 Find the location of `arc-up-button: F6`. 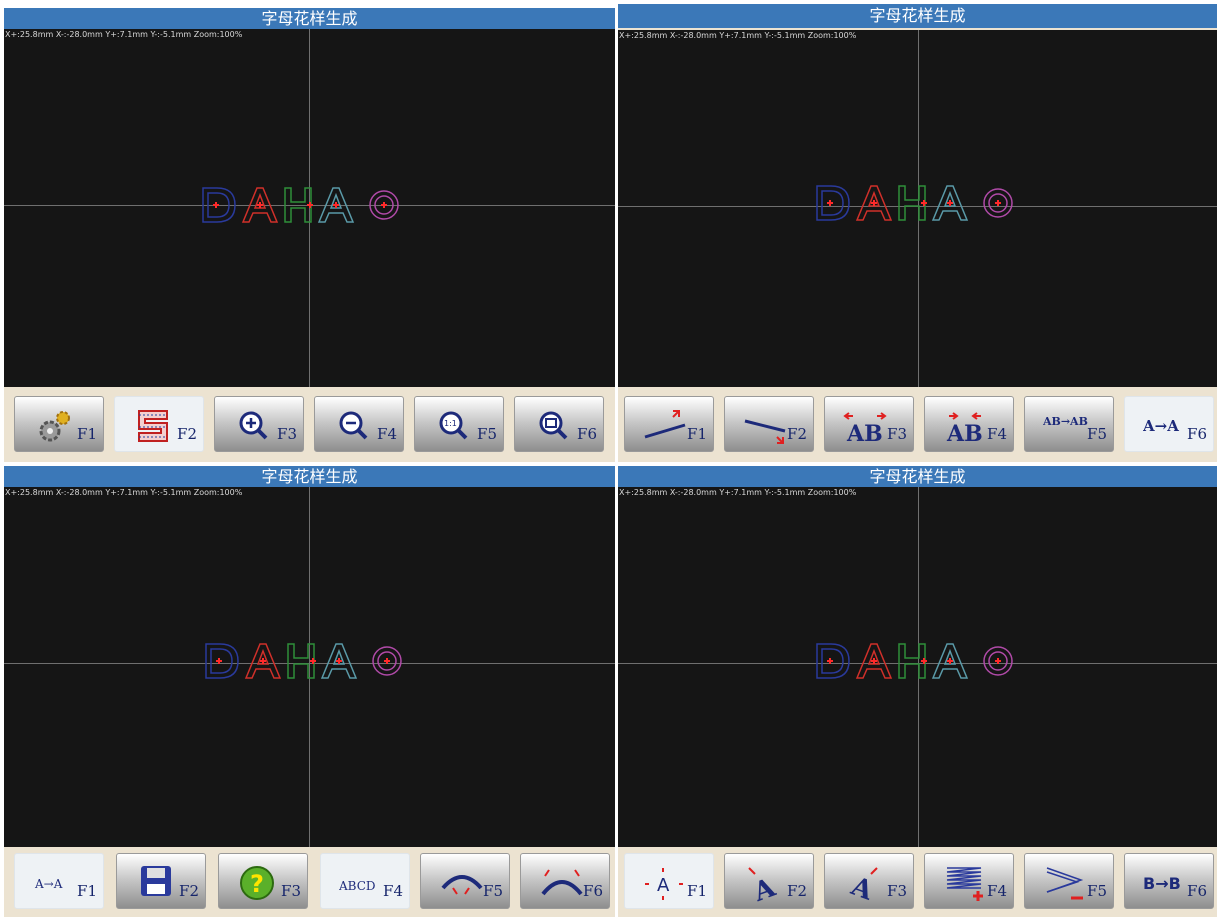

arc-up-button: F6 is located at coordinates (565, 881).